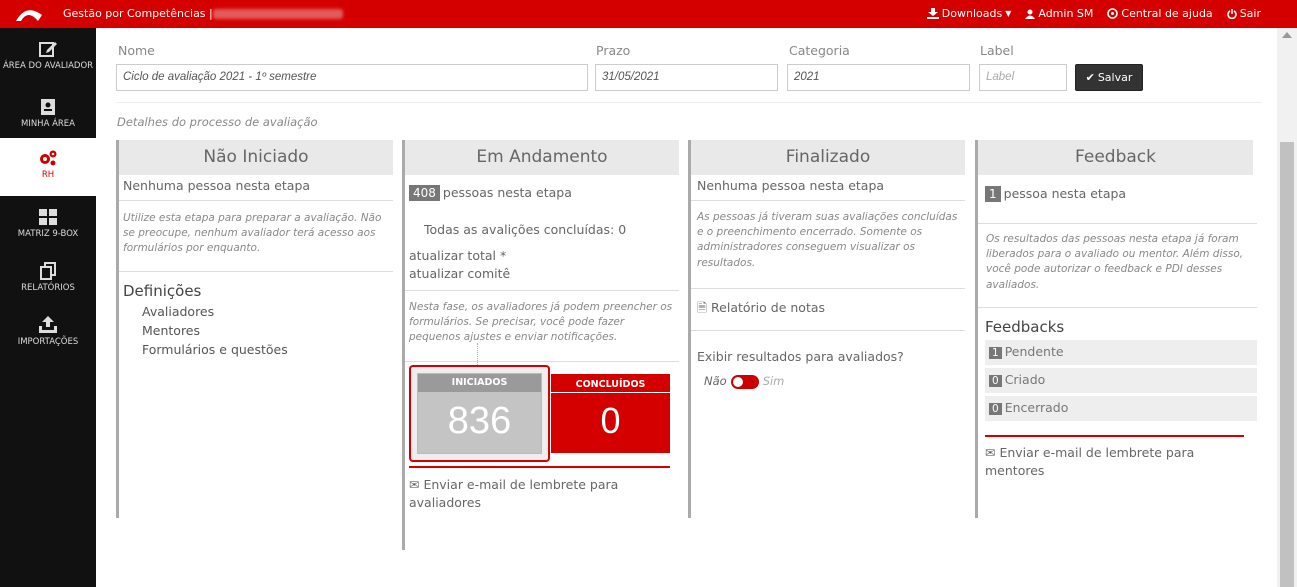 This screenshot has height=587, width=1297. Describe the element at coordinates (136, 50) in the screenshot. I see `name-label: Nome` at that location.